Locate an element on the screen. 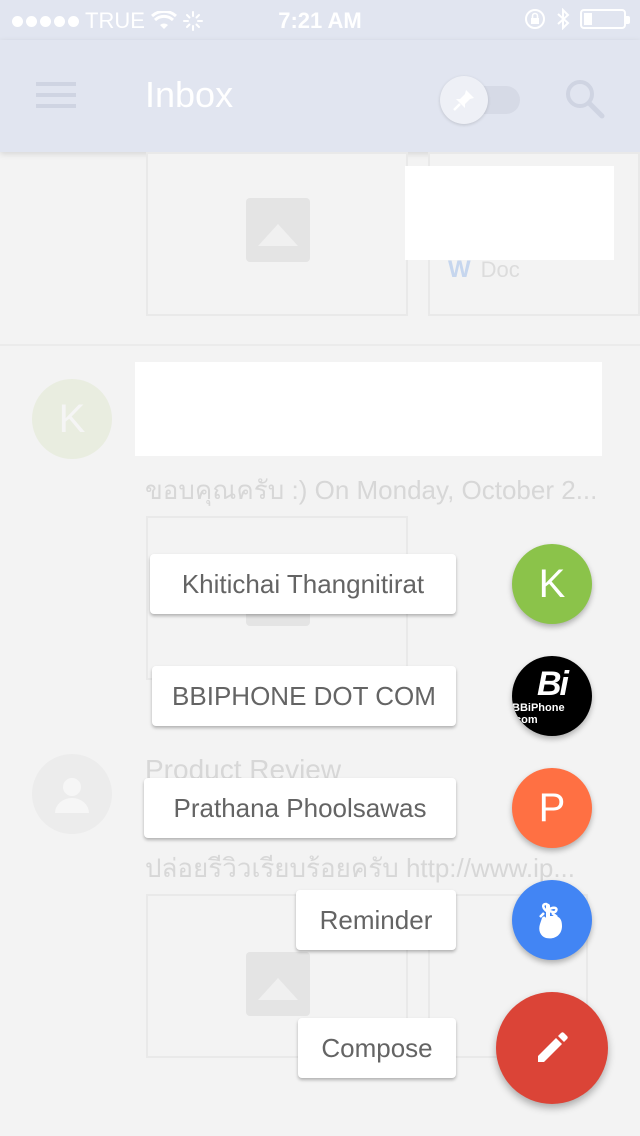 The image size is (640, 1136). avatar-letter: K is located at coordinates (552, 583).